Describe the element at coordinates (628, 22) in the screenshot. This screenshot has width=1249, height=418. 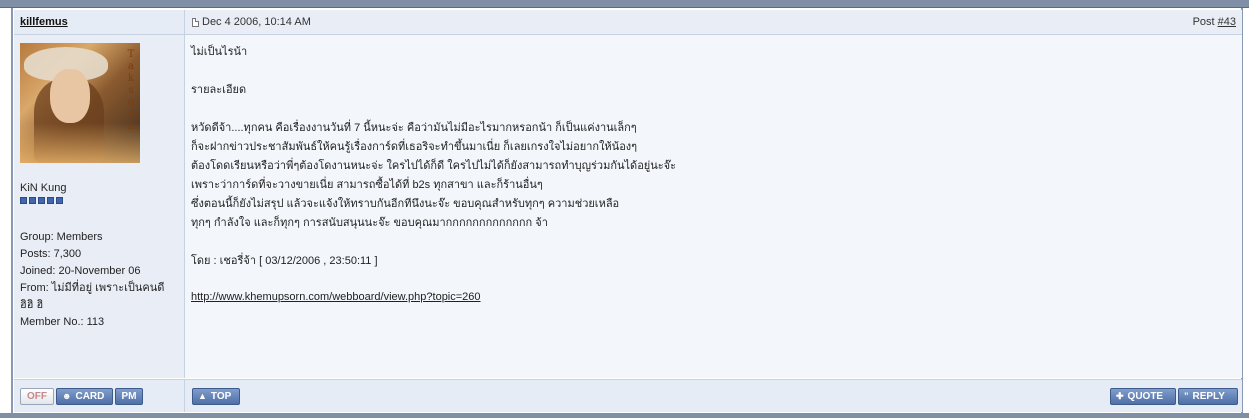
I see `post-header: killfemus Dec 4 2006, 10:14 AM Post #43` at that location.